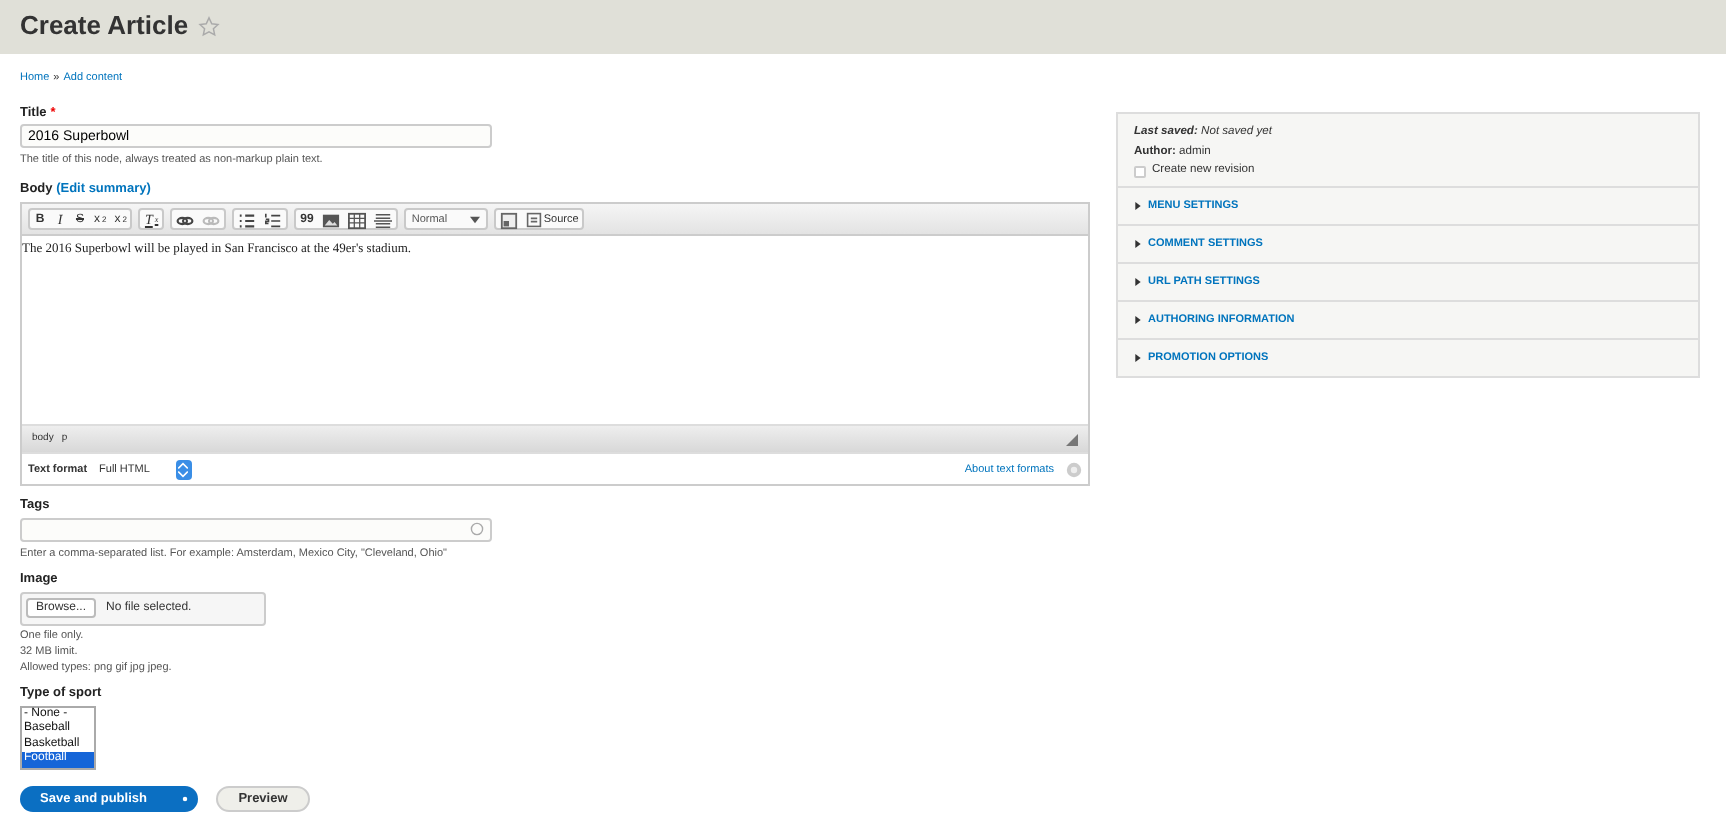 The image size is (1726, 832). What do you see at coordinates (1072, 439) in the screenshot?
I see `resize-handle-icon` at bounding box center [1072, 439].